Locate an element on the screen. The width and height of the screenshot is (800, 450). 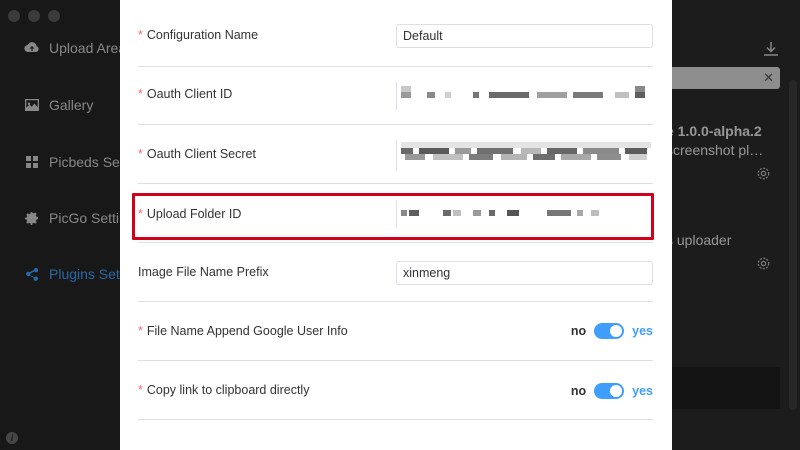
highlight-box is located at coordinates (393, 216).